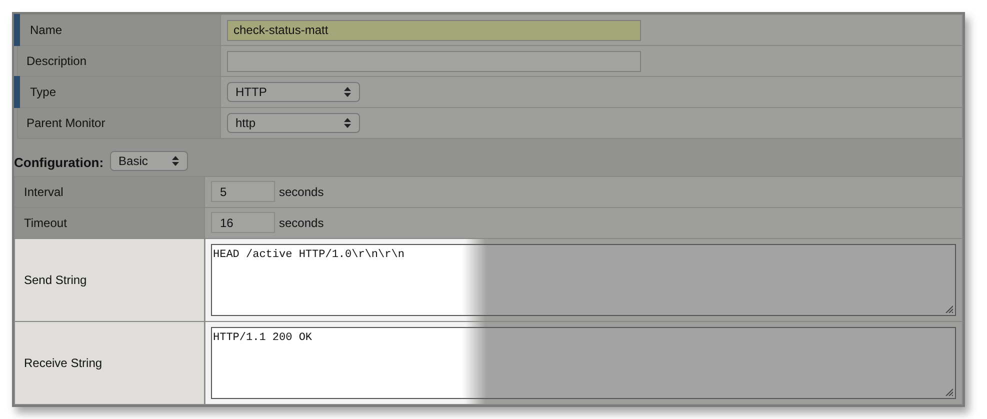 The height and width of the screenshot is (419, 987). I want to click on text-area: HTTP/1.1 200 OK, so click(583, 362).